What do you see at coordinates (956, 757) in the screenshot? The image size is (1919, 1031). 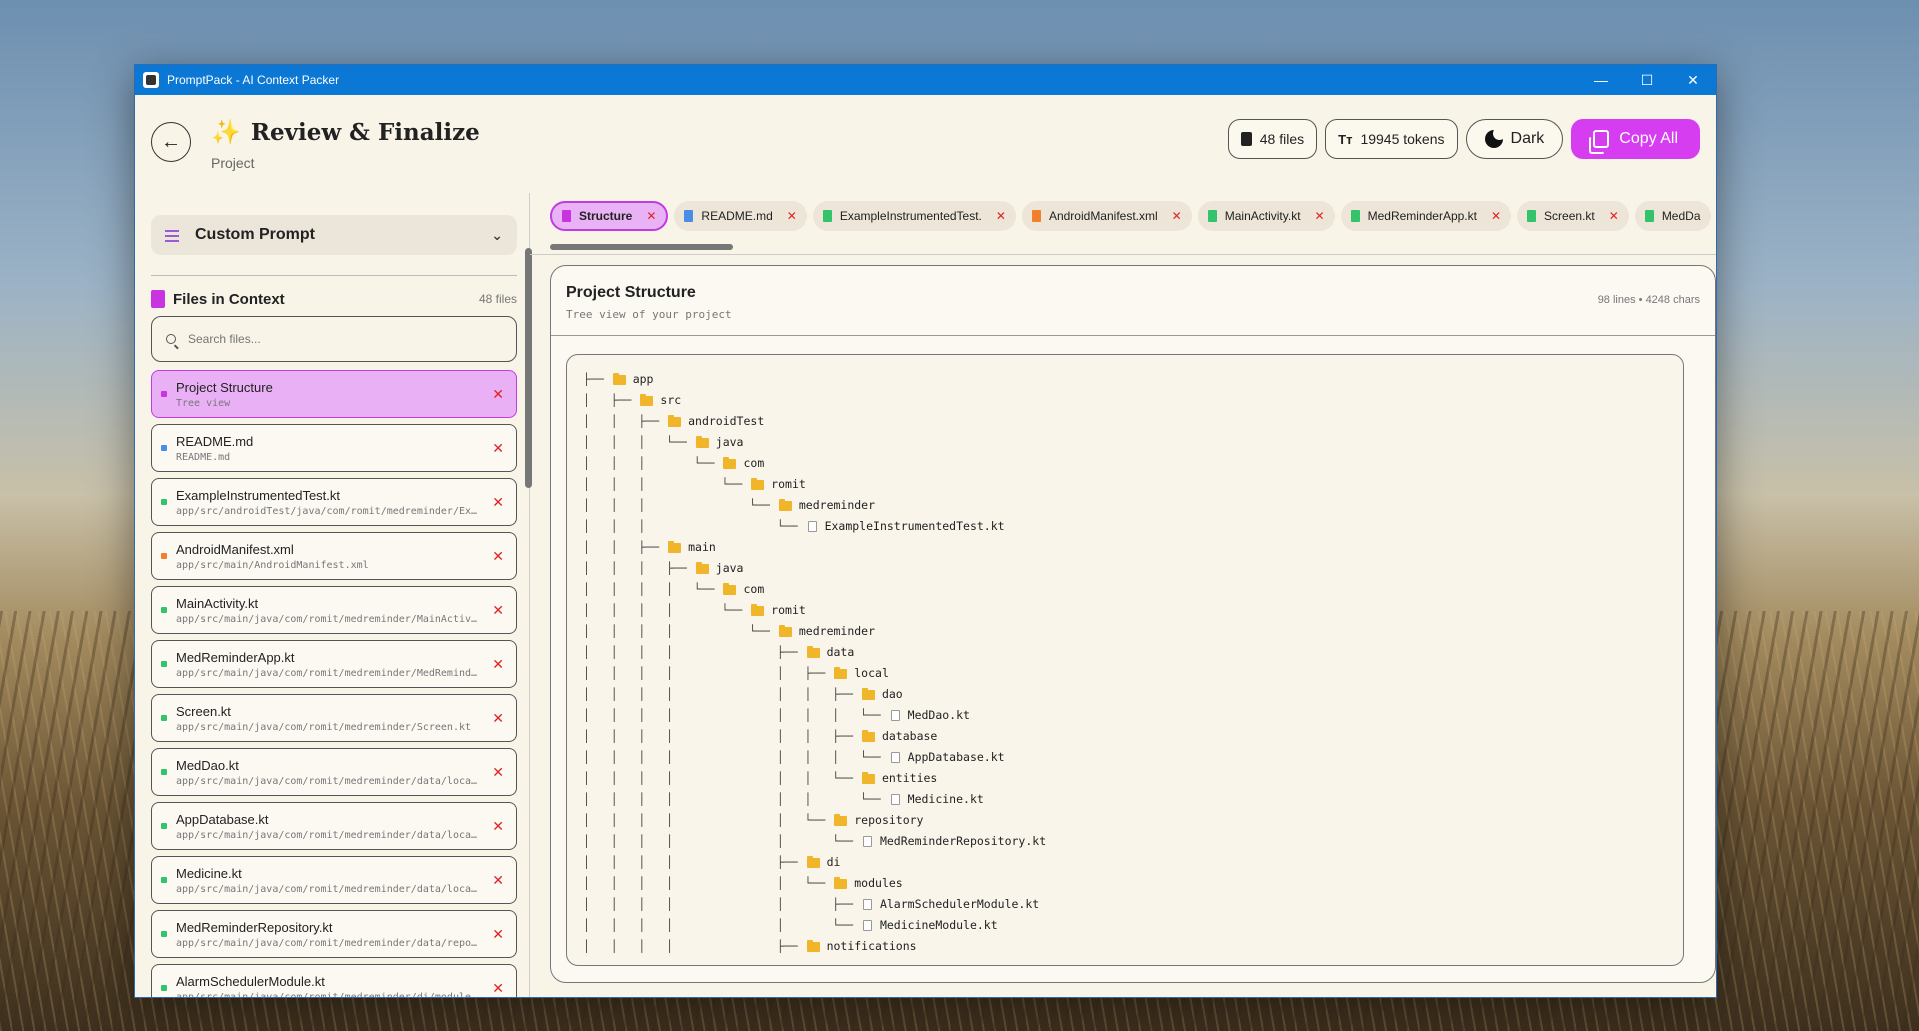 I see `tree-node-name: AppDatabase.kt` at bounding box center [956, 757].